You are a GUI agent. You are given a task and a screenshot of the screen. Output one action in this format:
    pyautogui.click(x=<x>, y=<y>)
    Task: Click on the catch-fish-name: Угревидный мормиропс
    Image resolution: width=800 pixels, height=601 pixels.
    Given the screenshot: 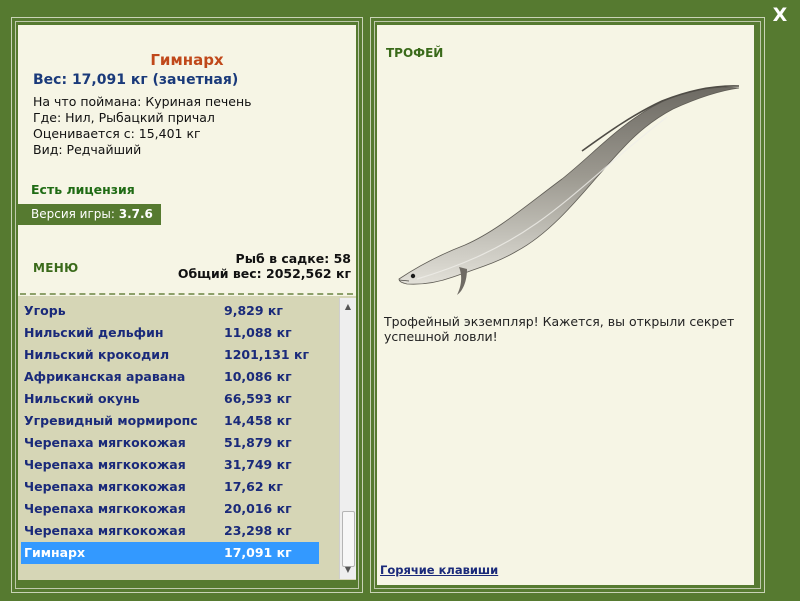 What is the action you would take?
    pyautogui.click(x=111, y=420)
    